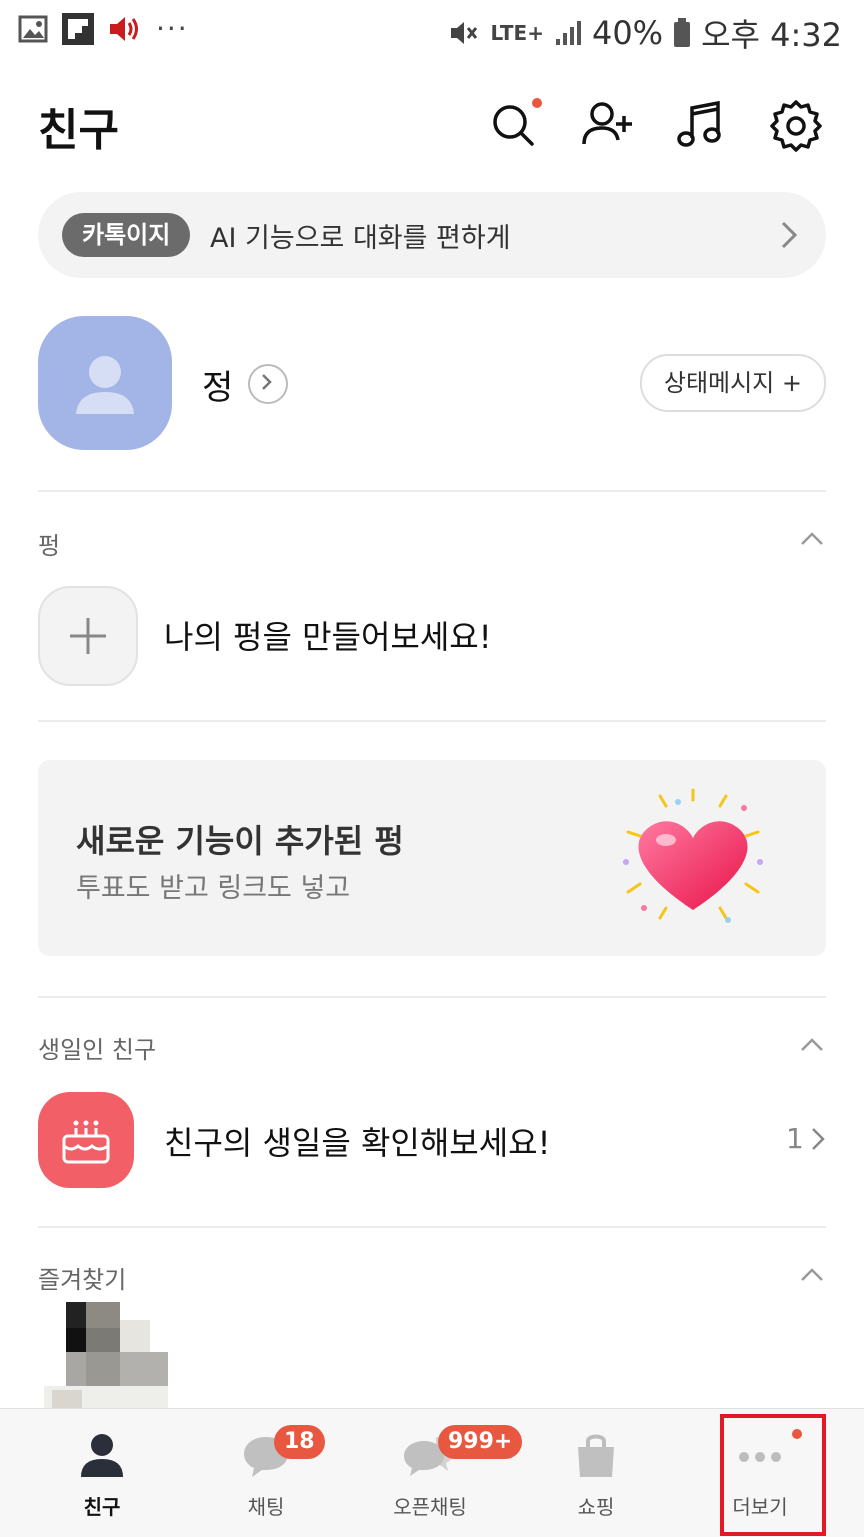 This screenshot has height=1537, width=864. I want to click on favorites-section-label: 즐겨찾기, so click(82, 1280).